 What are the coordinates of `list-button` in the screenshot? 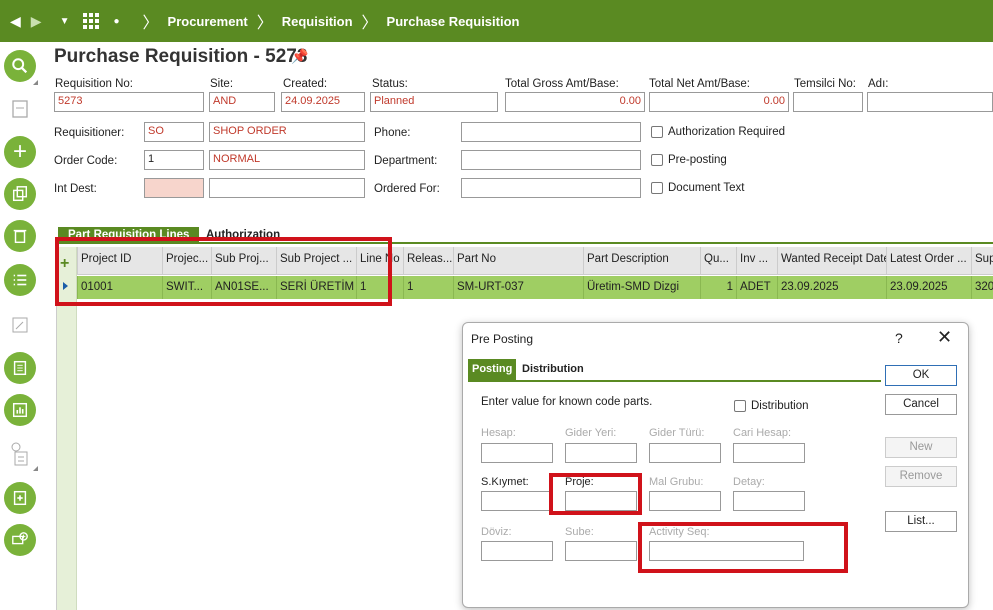 It's located at (20, 280).